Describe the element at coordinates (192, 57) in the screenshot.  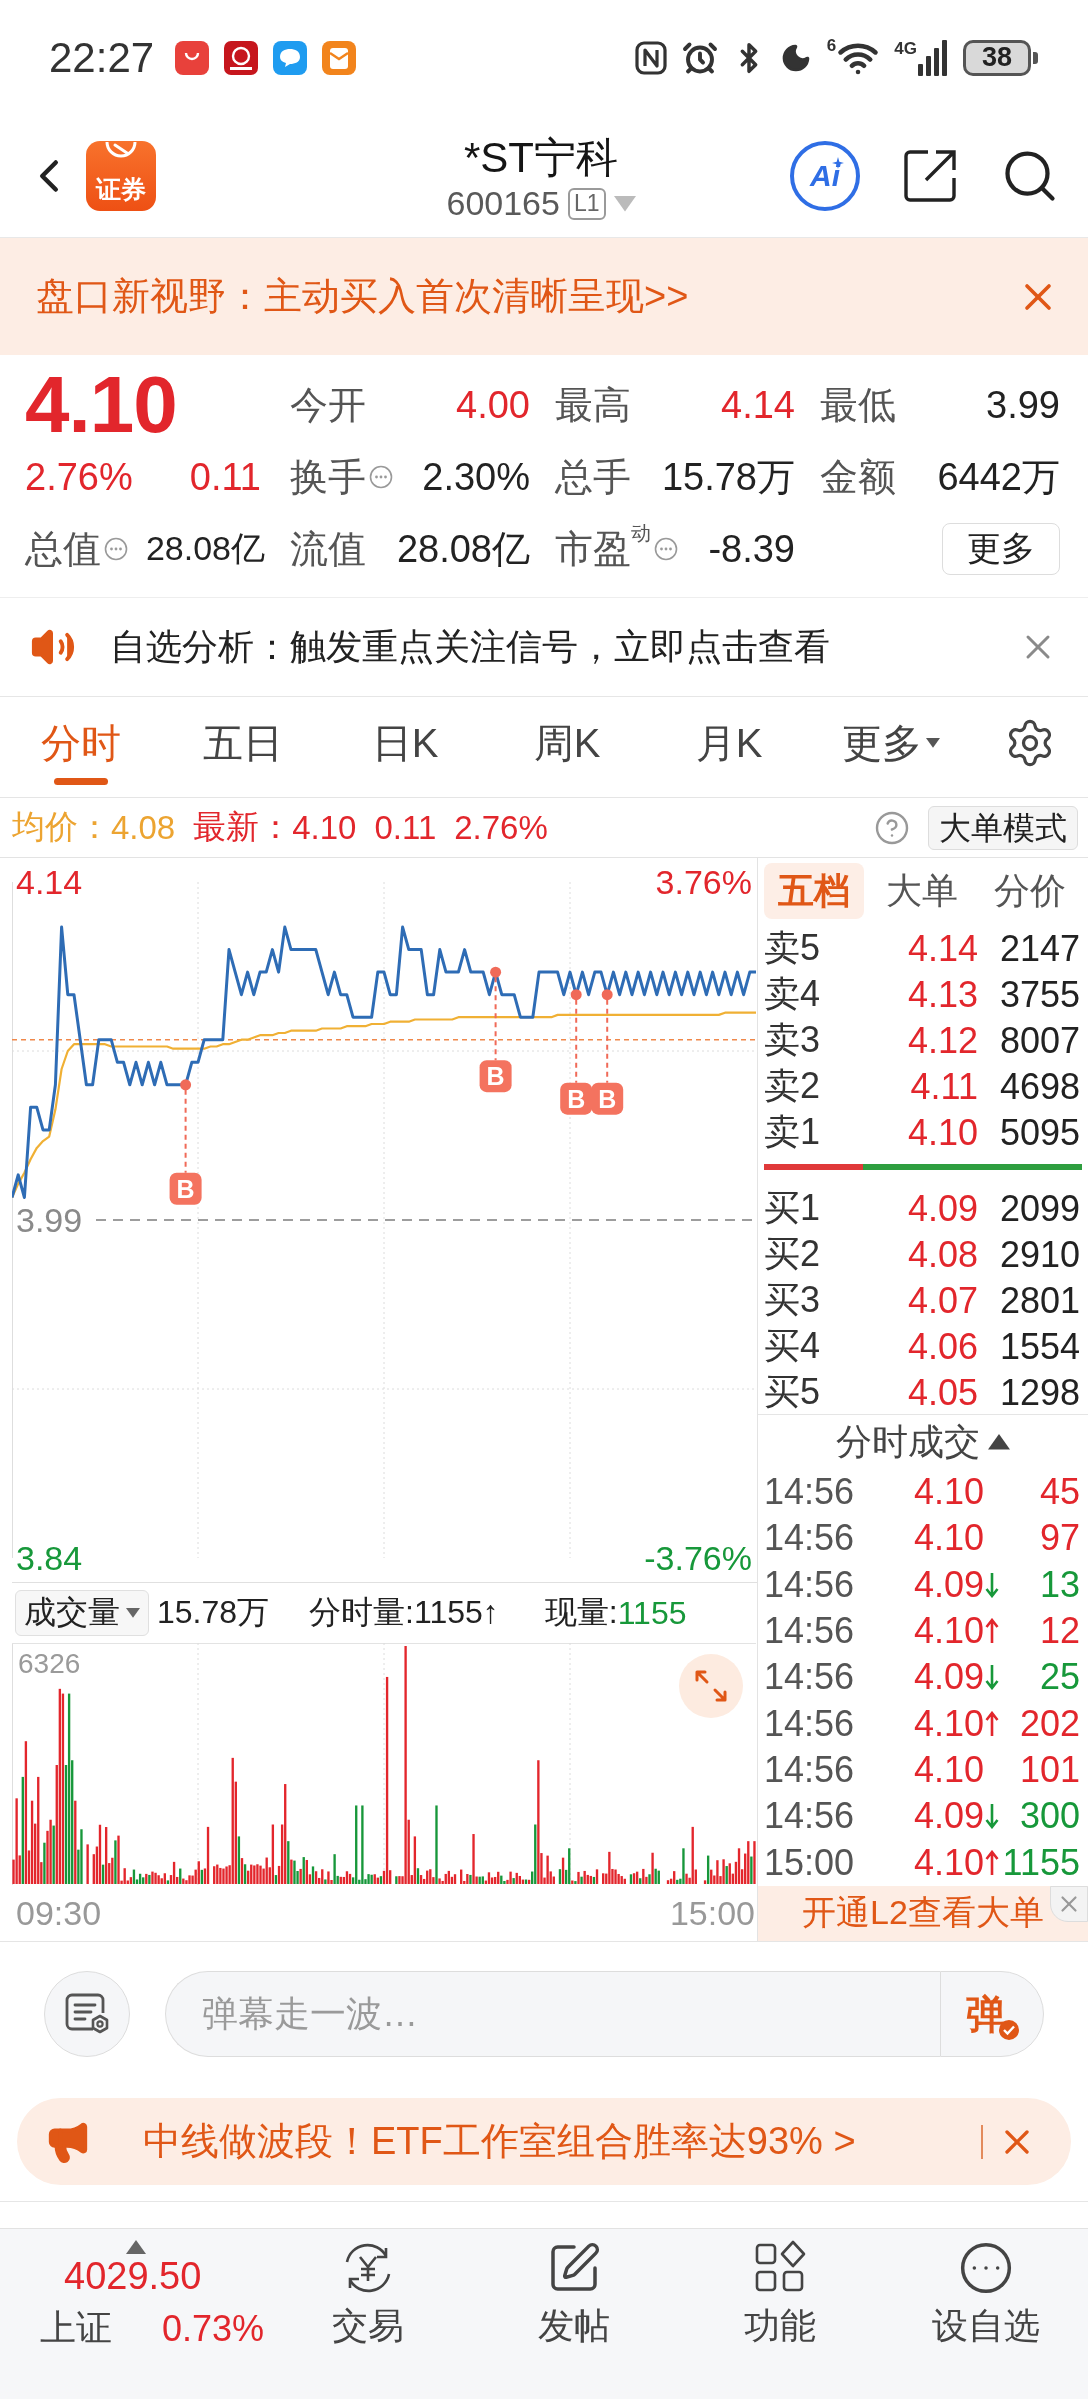
I see `shopping-bag-app-icon` at that location.